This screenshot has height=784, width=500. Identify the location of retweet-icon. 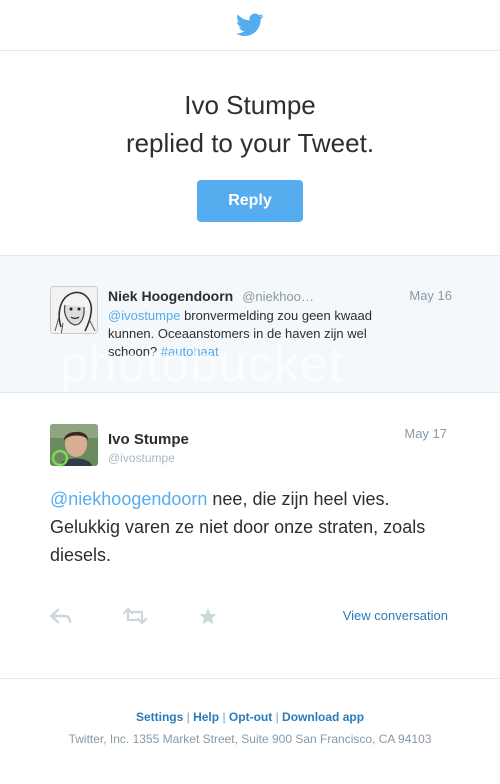
(135, 616).